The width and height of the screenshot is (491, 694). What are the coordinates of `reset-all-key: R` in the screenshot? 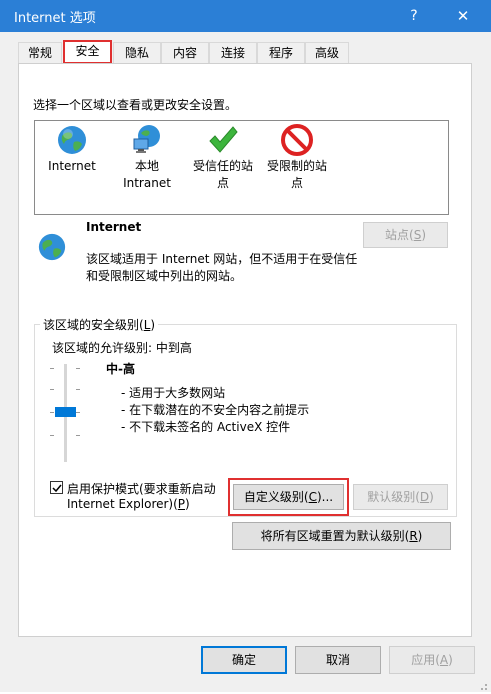 It's located at (413, 536).